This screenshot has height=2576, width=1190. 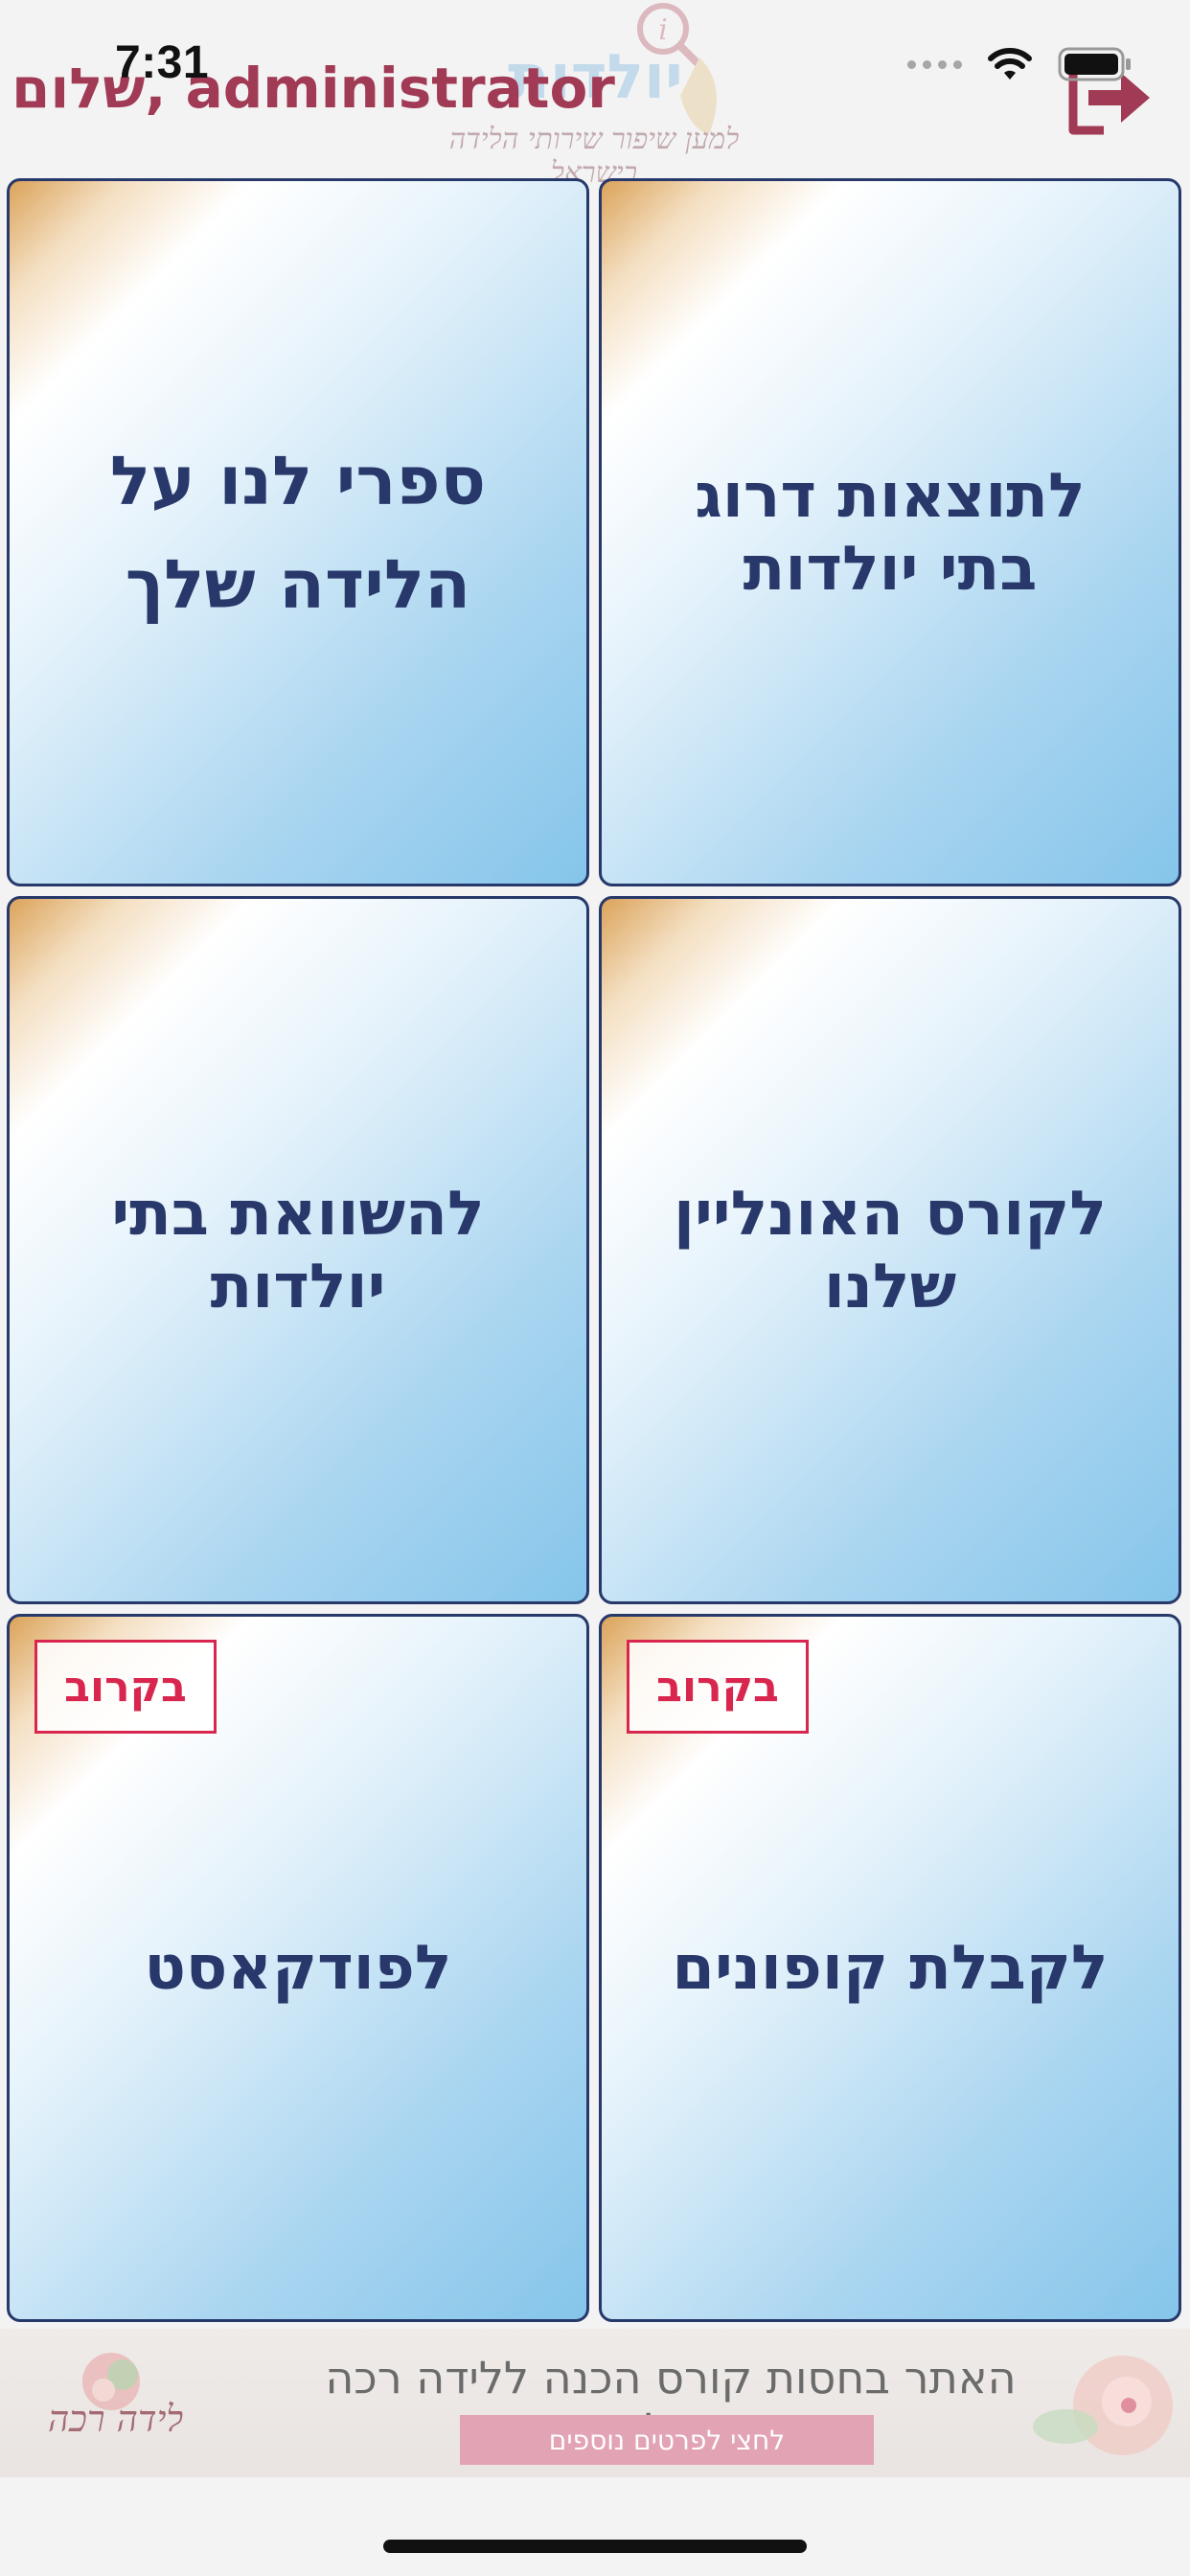 I want to click on tile-online-course-label: לקורס האונליין שלנו, so click(x=890, y=1250).